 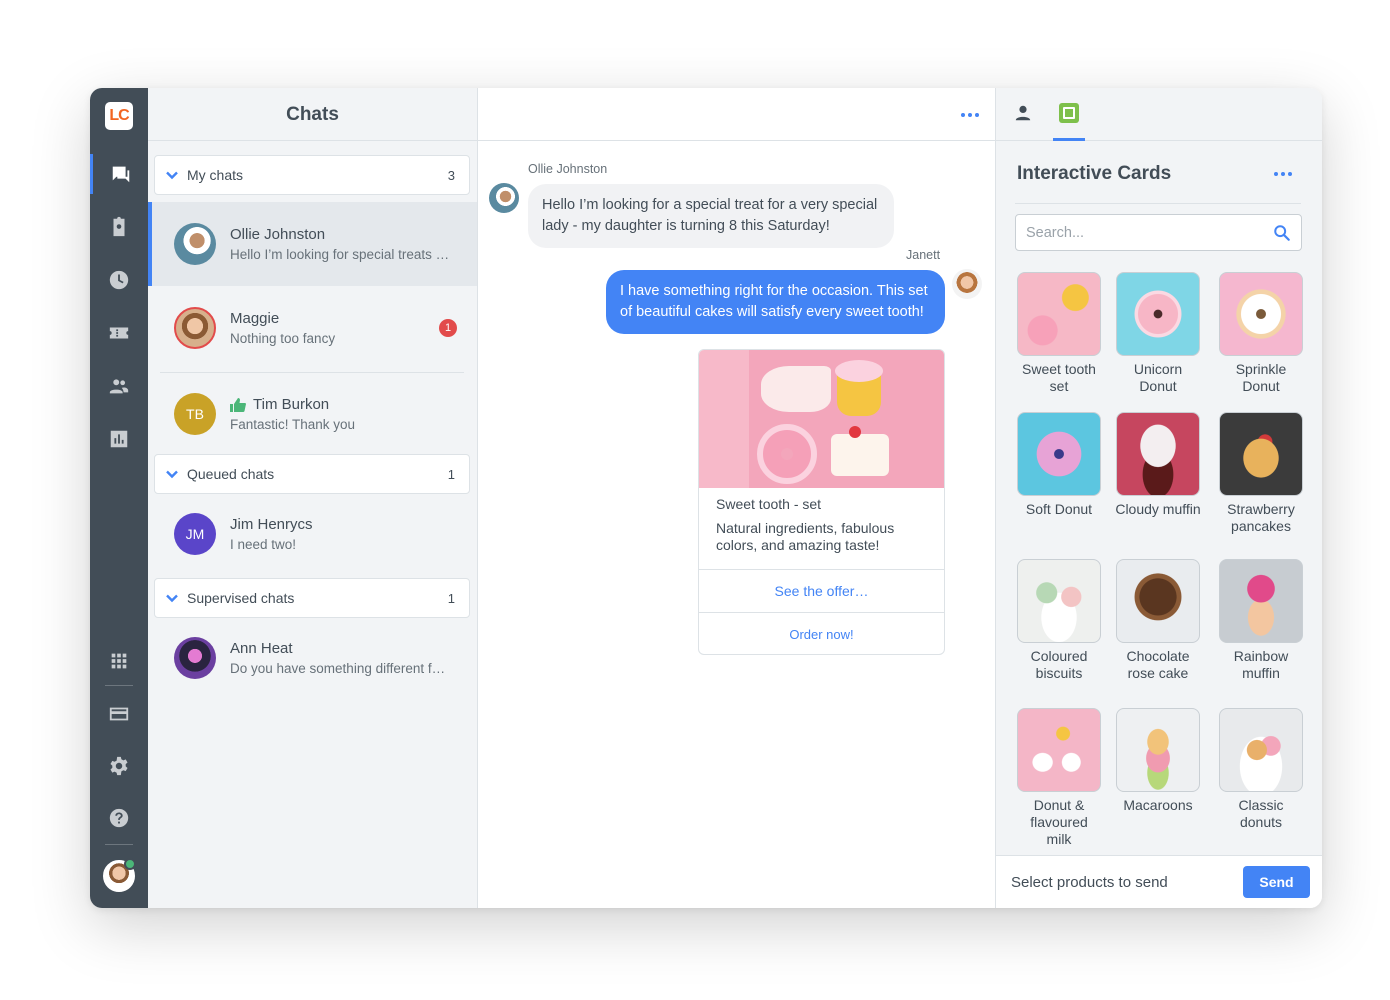 What do you see at coordinates (967, 284) in the screenshot?
I see `agent-mini-avatar` at bounding box center [967, 284].